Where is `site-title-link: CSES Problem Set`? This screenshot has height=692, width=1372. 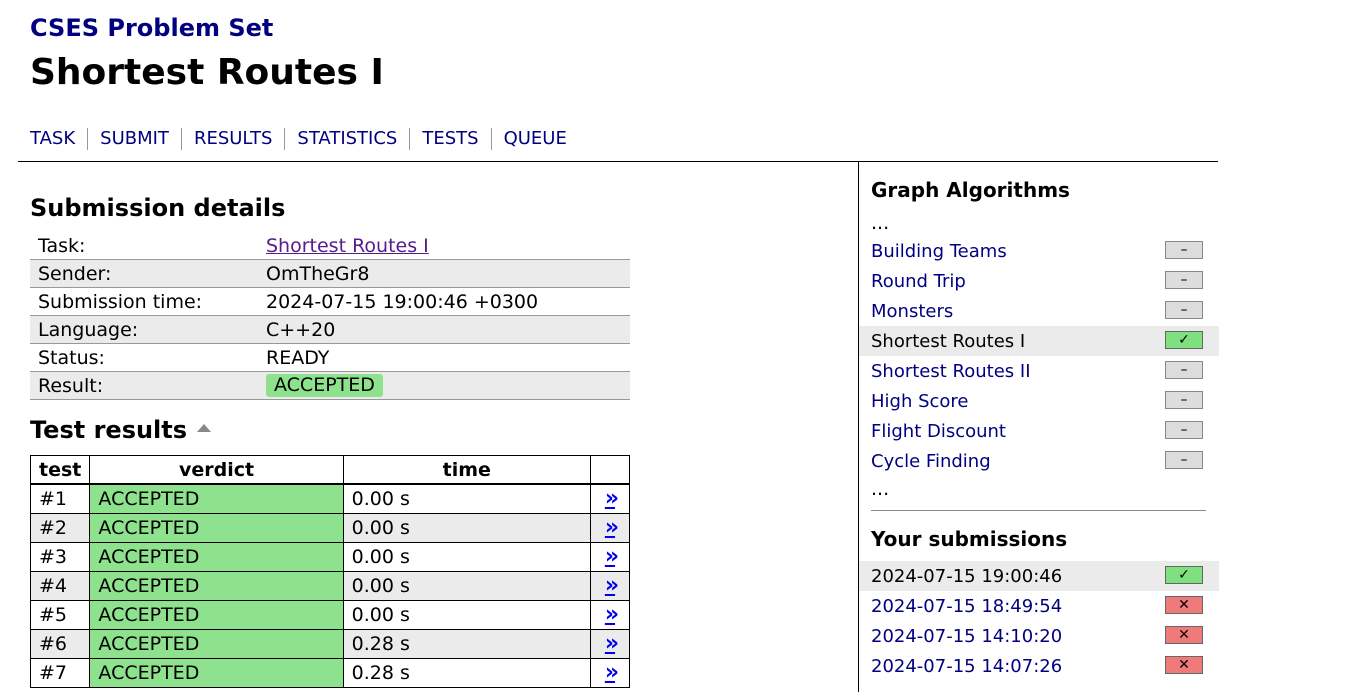 site-title-link: CSES Problem Set is located at coordinates (151, 28).